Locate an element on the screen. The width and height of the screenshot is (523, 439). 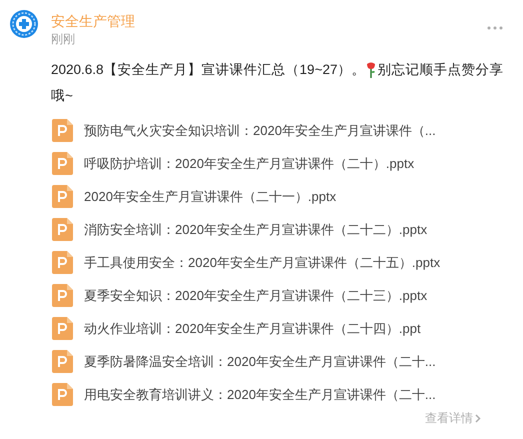
post-text: 别忘记顺手点赞分享 is located at coordinates (440, 70).